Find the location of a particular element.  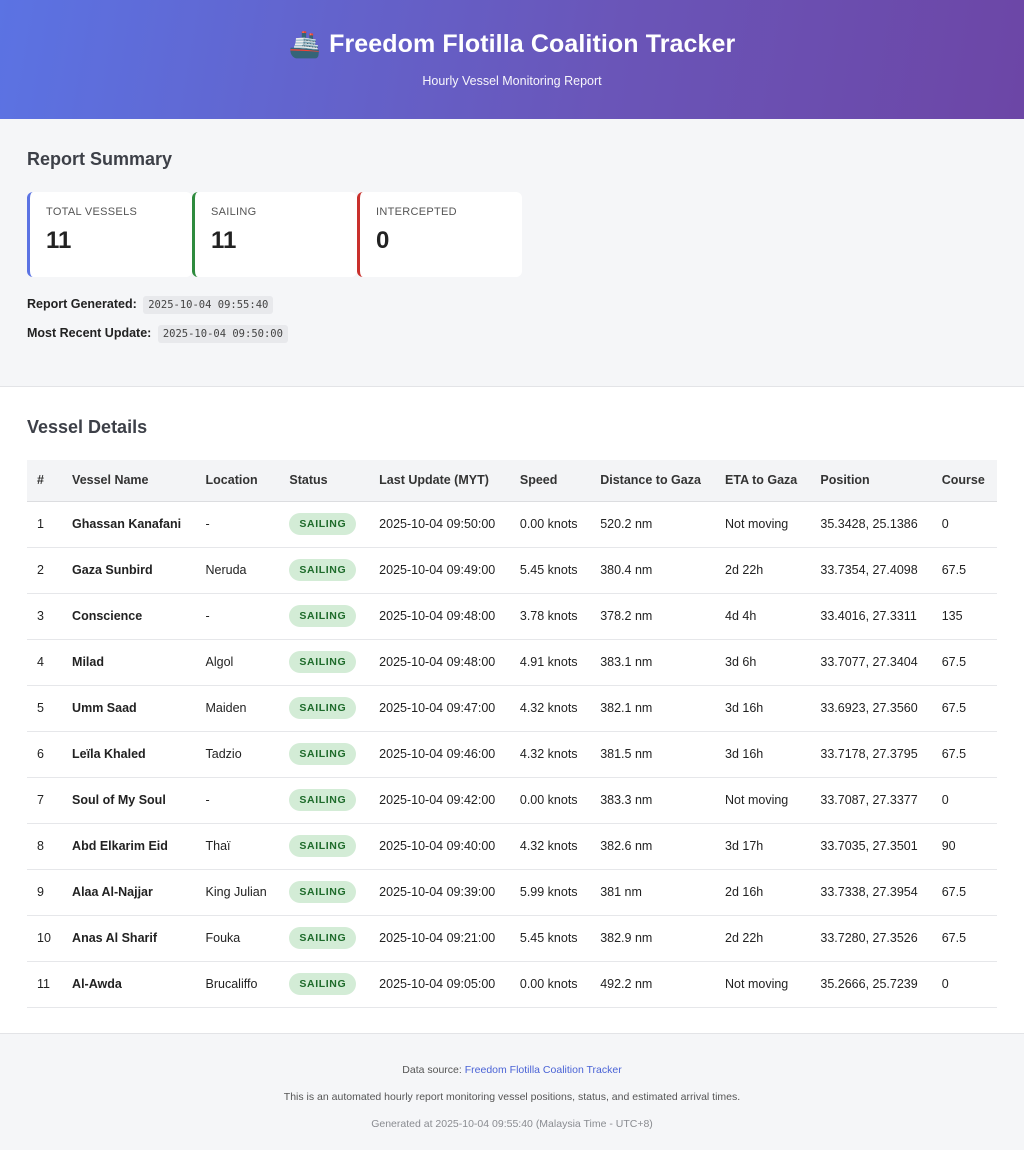

report-generated-value: 2025-10-04 09:55:40 is located at coordinates (208, 305).